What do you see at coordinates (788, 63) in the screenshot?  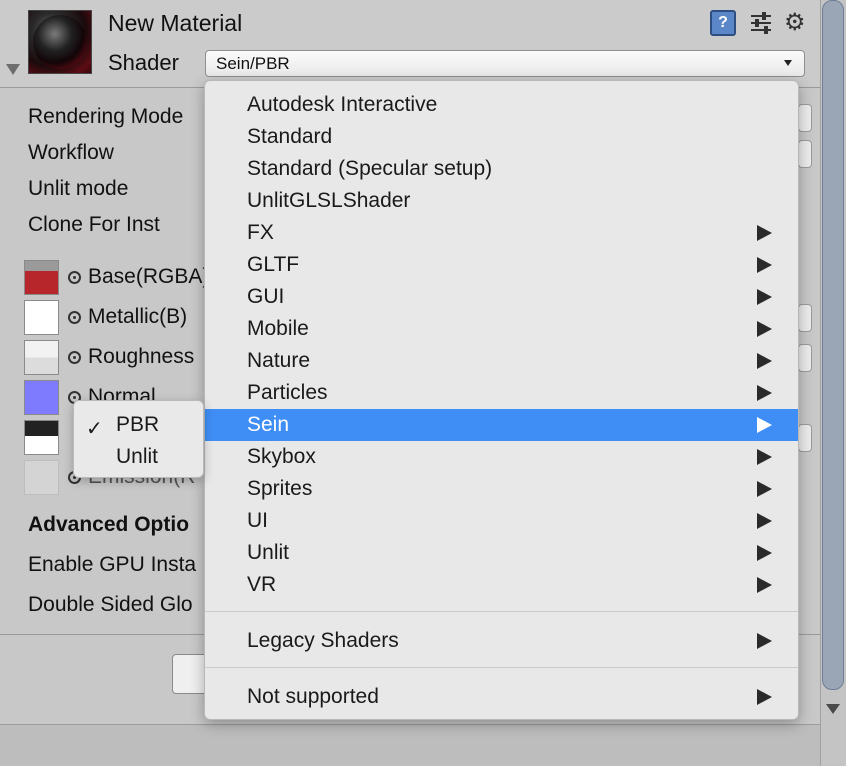 I see `dropdown-caret-icon` at bounding box center [788, 63].